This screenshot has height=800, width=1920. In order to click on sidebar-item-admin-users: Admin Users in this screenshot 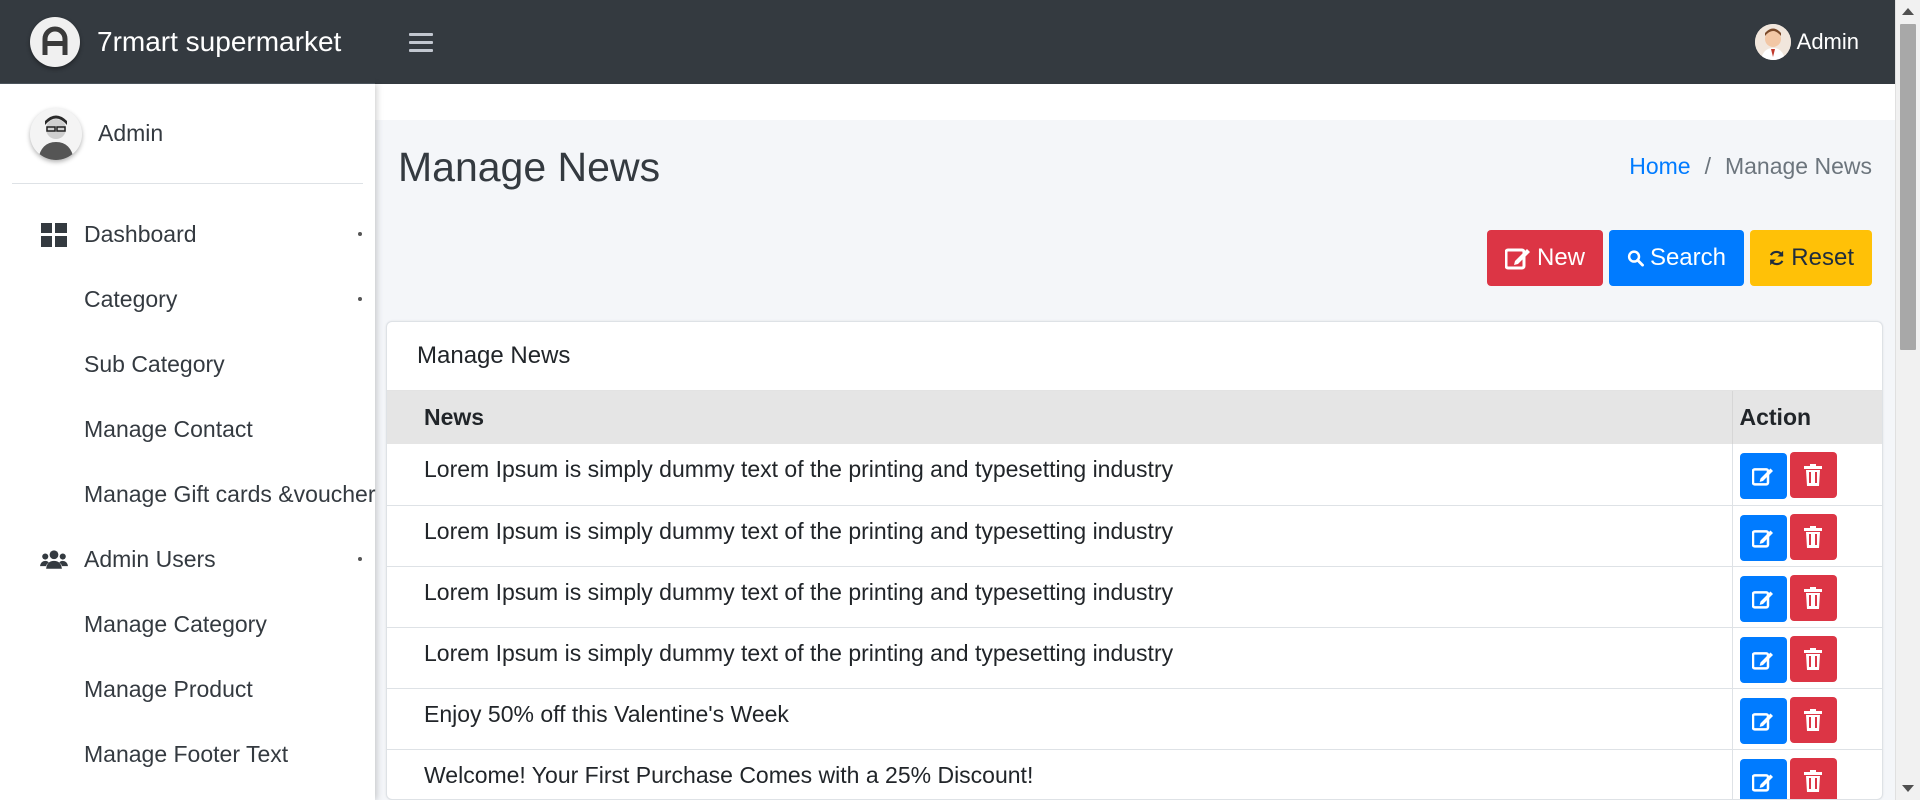, I will do `click(187, 559)`.